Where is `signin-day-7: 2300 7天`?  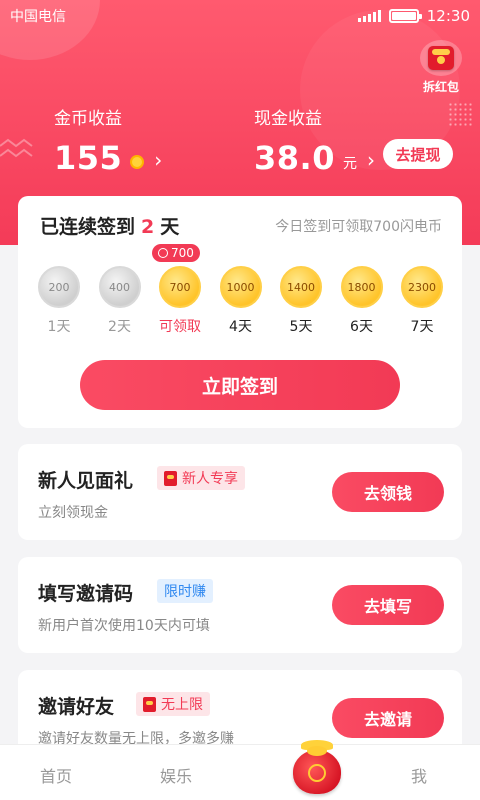 signin-day-7: 2300 7天 is located at coordinates (422, 301).